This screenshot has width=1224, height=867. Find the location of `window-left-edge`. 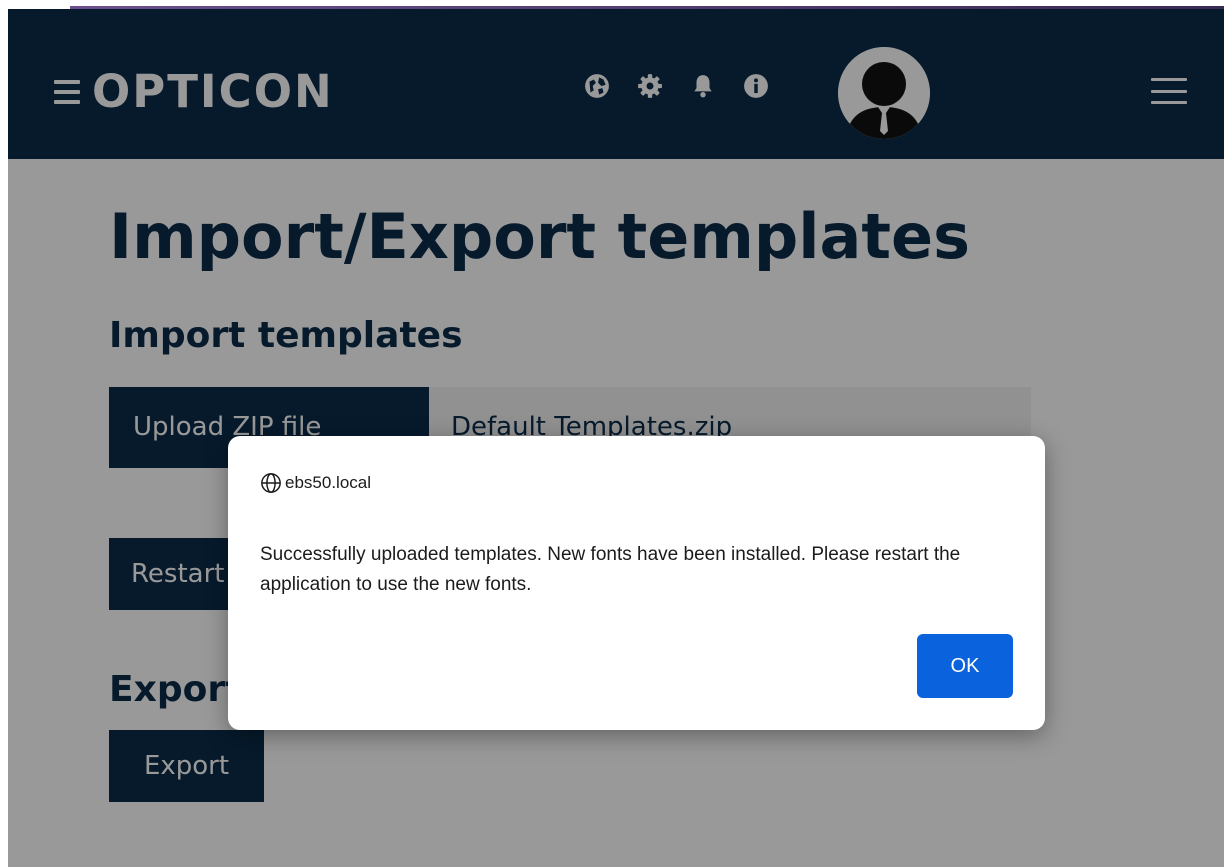

window-left-edge is located at coordinates (4, 433).